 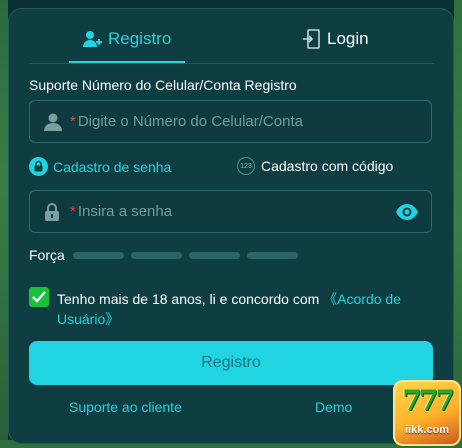 I want to click on site-logo: 777 iikk.com, so click(x=427, y=413).